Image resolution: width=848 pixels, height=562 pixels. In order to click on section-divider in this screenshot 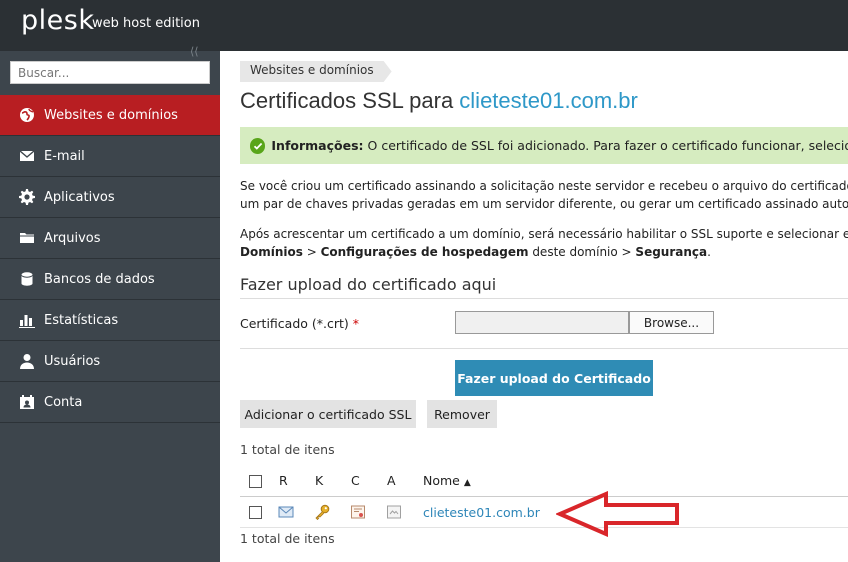, I will do `click(544, 298)`.